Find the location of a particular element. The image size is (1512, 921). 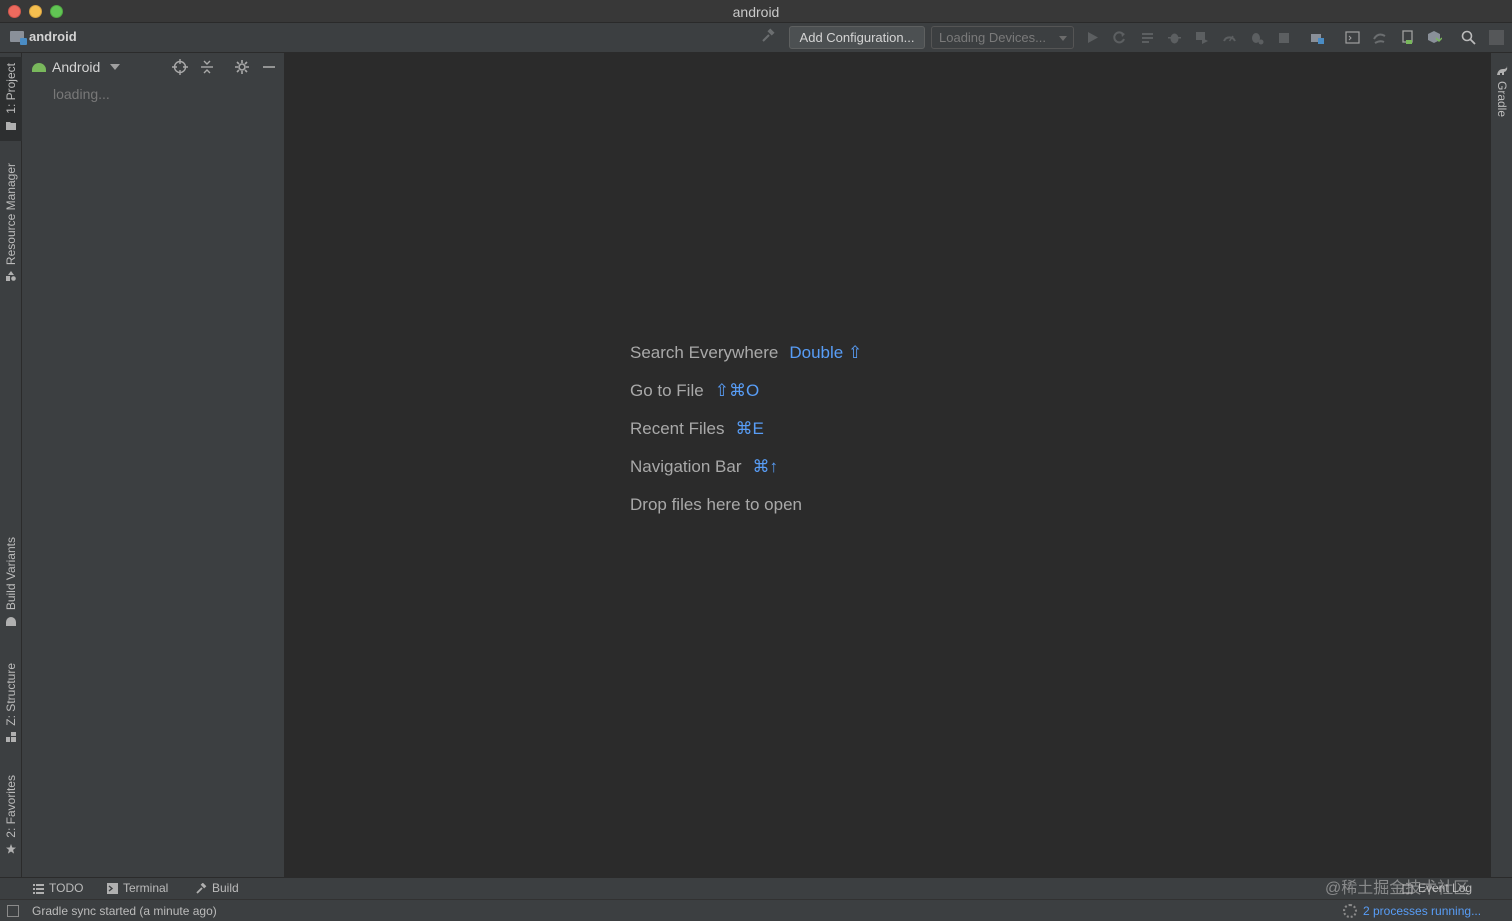

tool-tab-gradle: Gradle is located at coordinates (1502, 99).